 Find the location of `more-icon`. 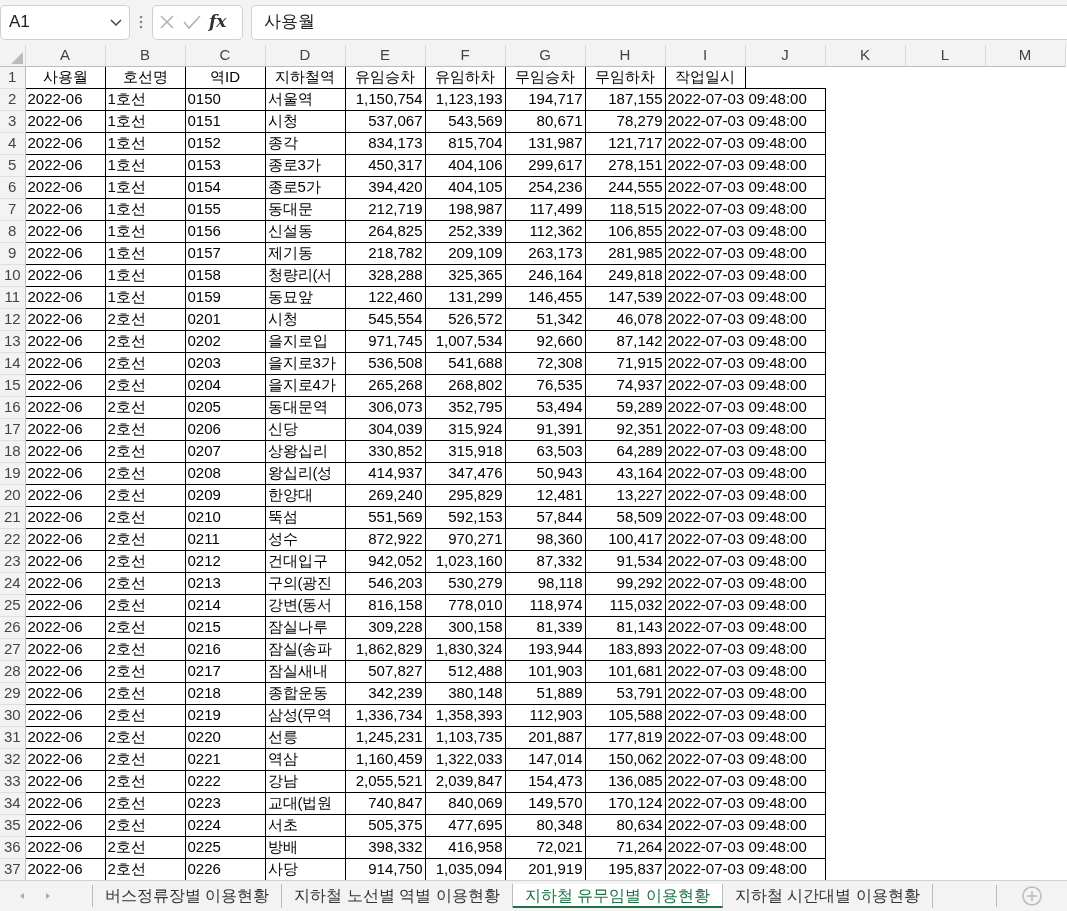

more-icon is located at coordinates (141, 22).